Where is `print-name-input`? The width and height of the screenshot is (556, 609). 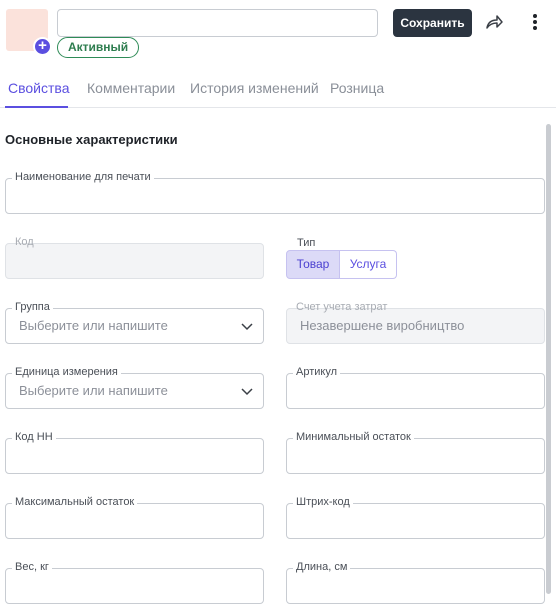
print-name-input is located at coordinates (275, 196).